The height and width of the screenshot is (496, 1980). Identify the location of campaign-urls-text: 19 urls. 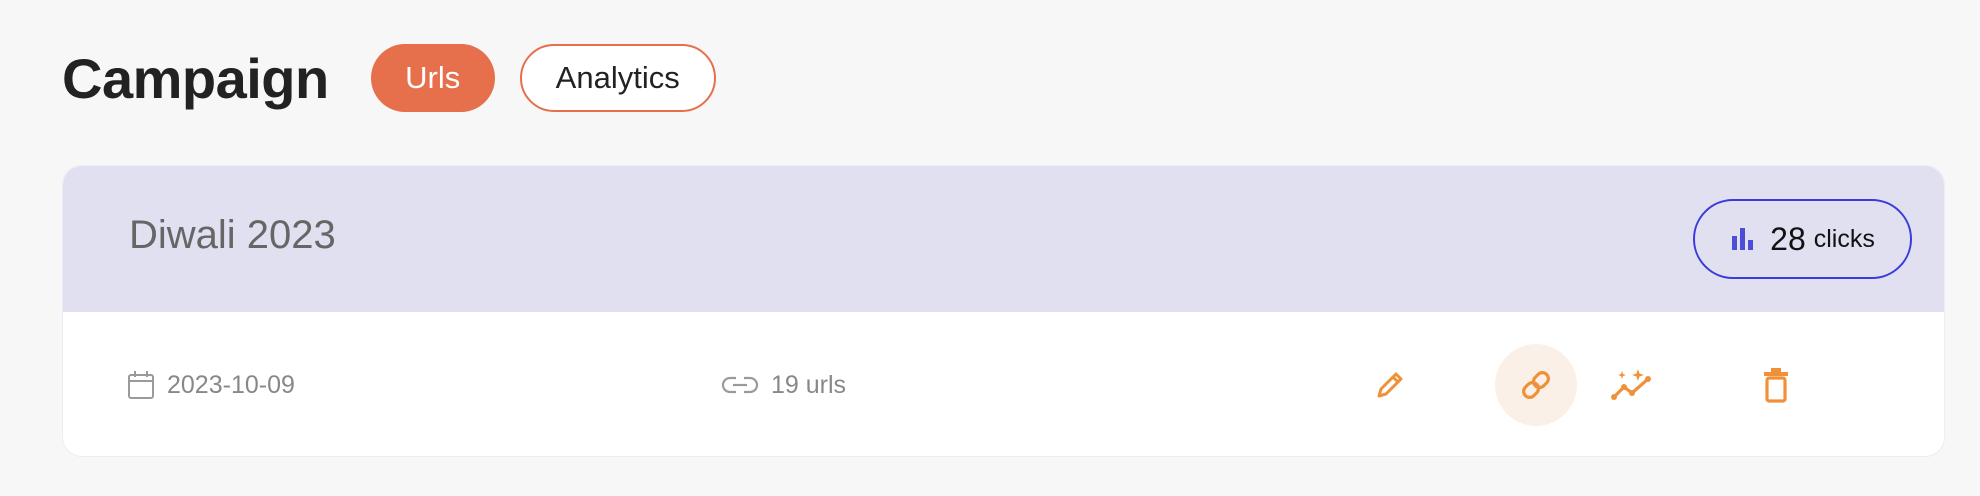
(809, 384).